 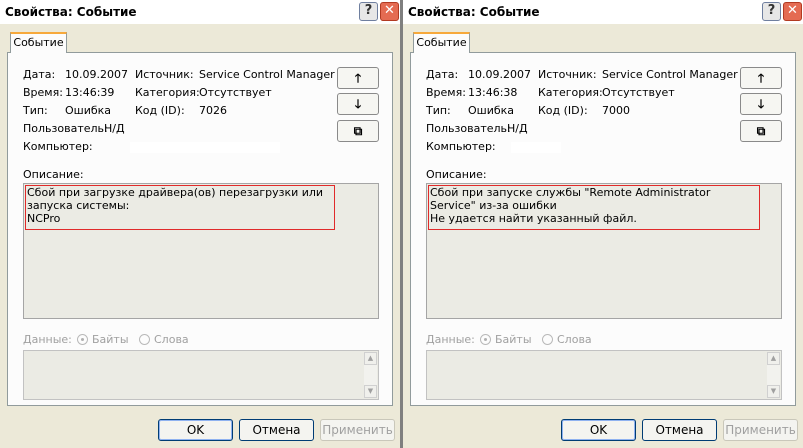 I want to click on id-value: 7026, so click(x=213, y=110).